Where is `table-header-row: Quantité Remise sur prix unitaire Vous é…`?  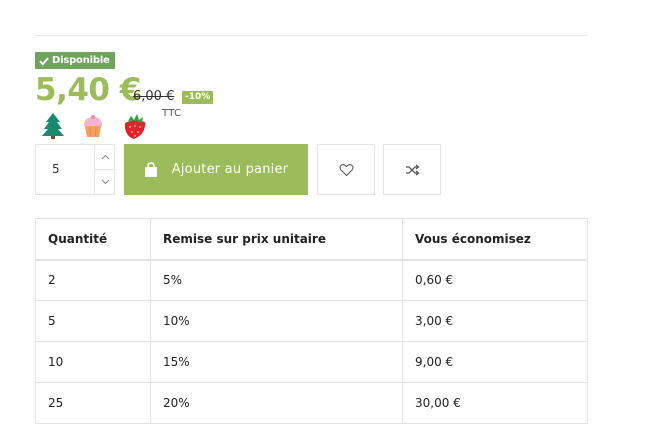
table-header-row: Quantité Remise sur prix unitaire Vous é… is located at coordinates (311, 239).